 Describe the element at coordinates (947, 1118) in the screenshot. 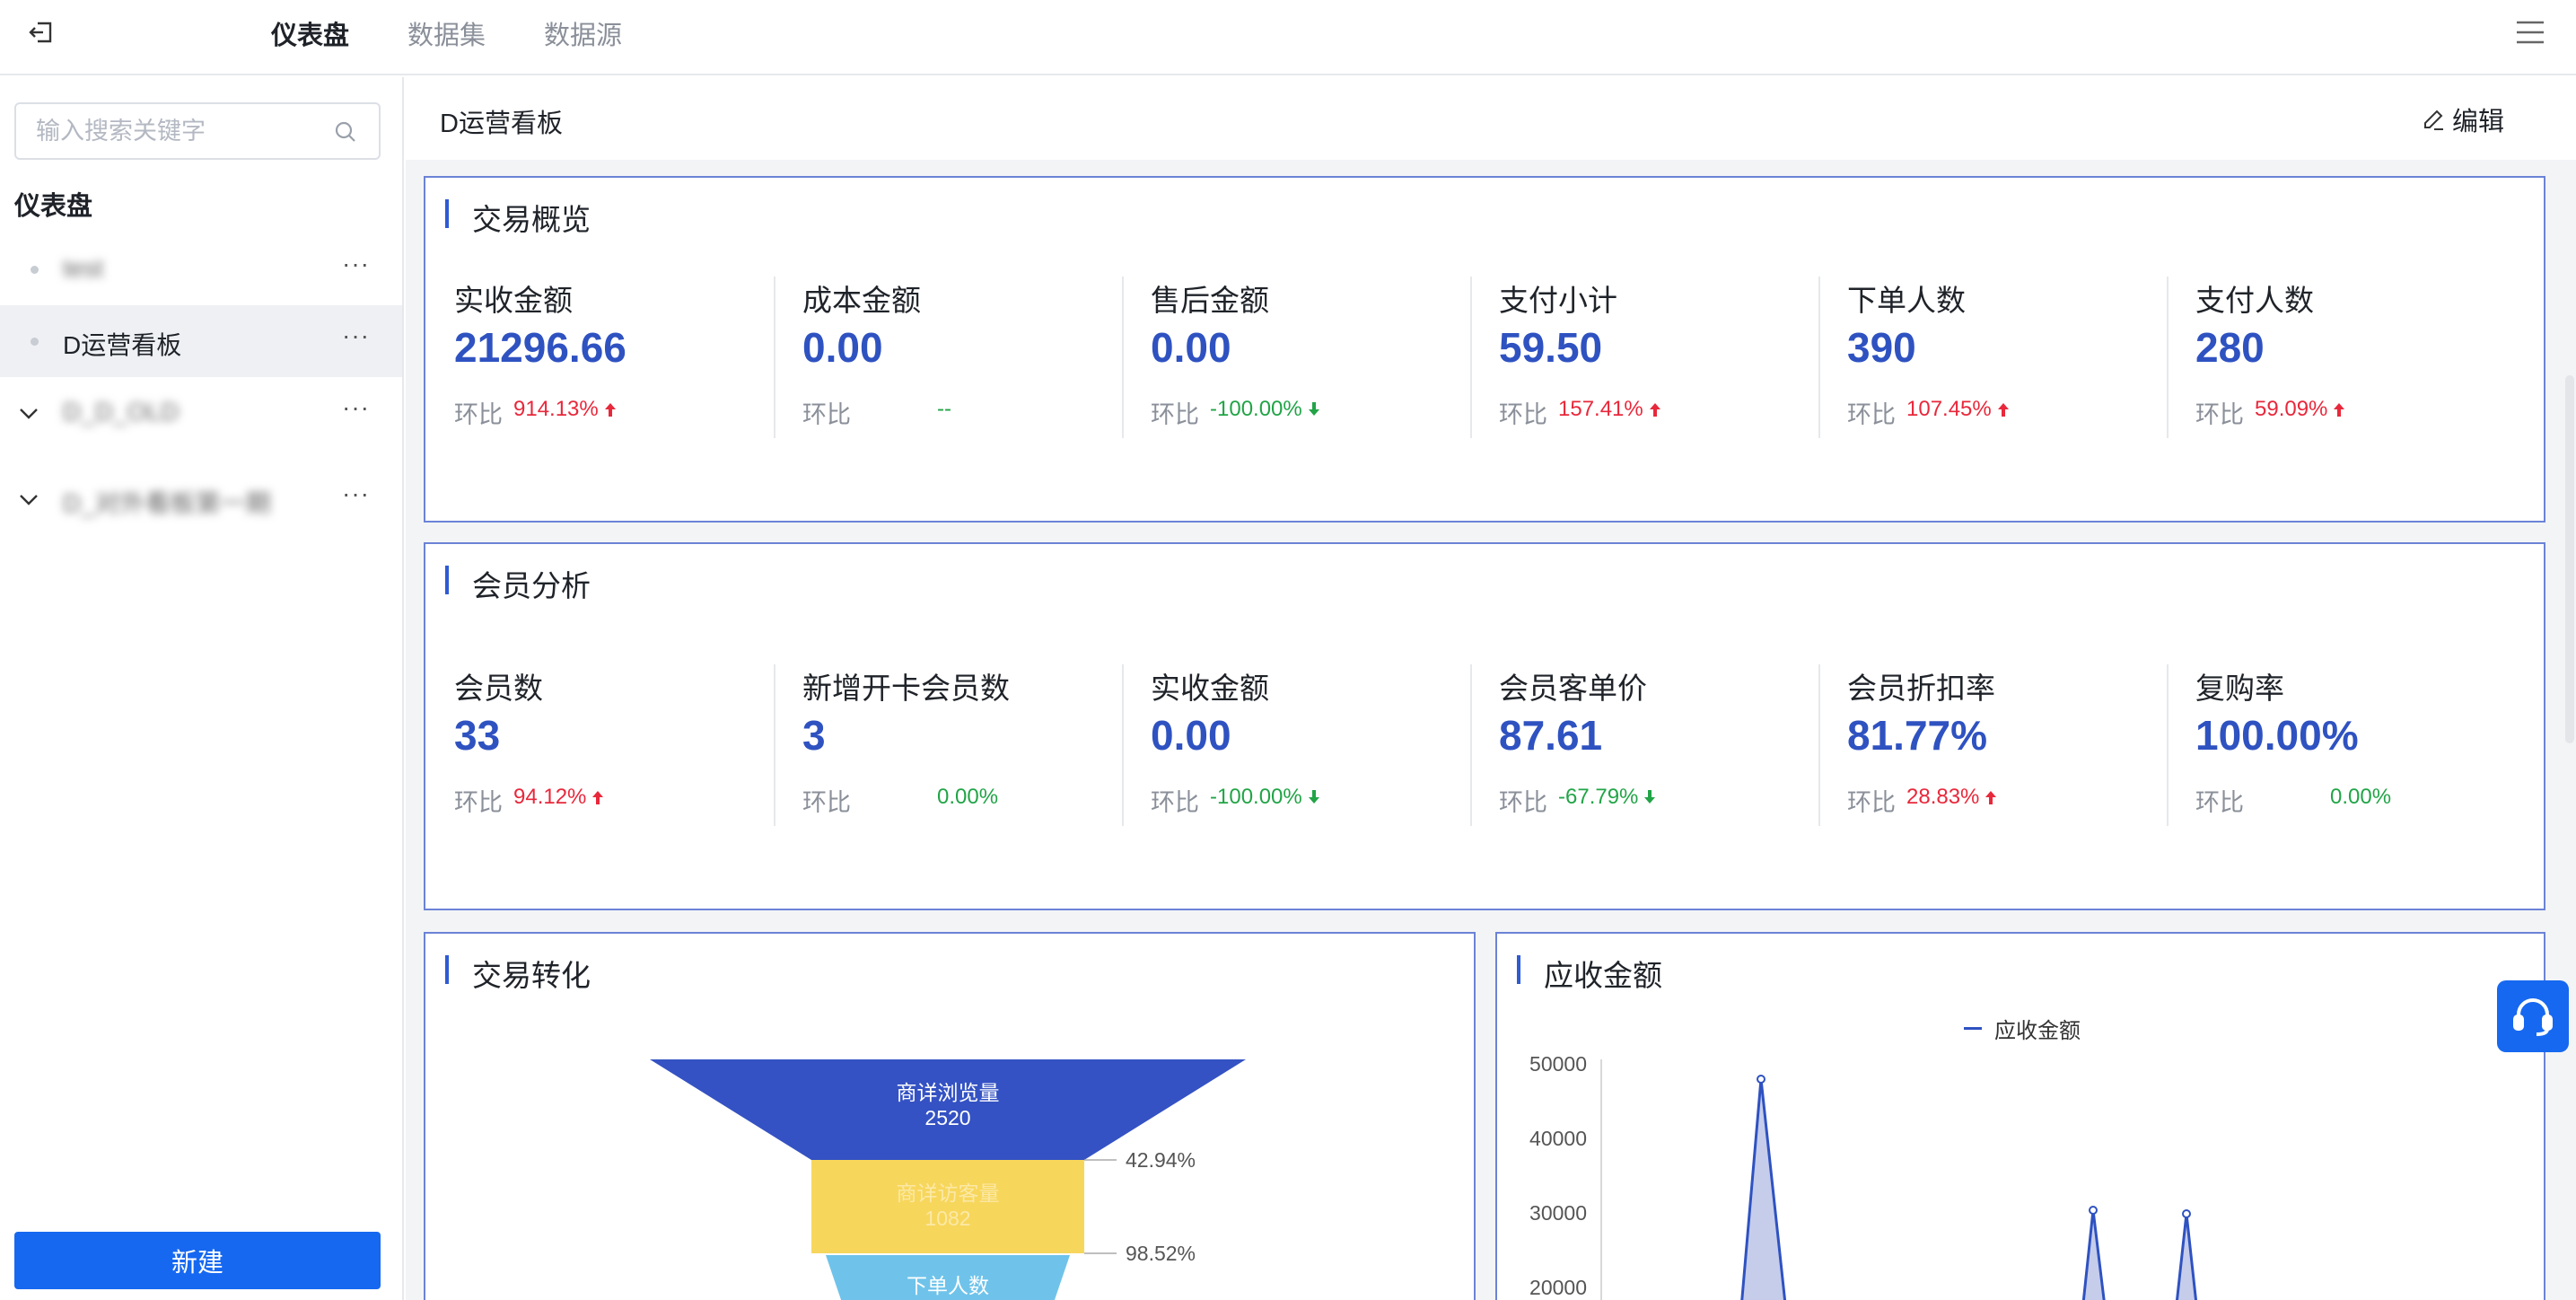

I see `funnel-stage-1-value: 2520` at that location.